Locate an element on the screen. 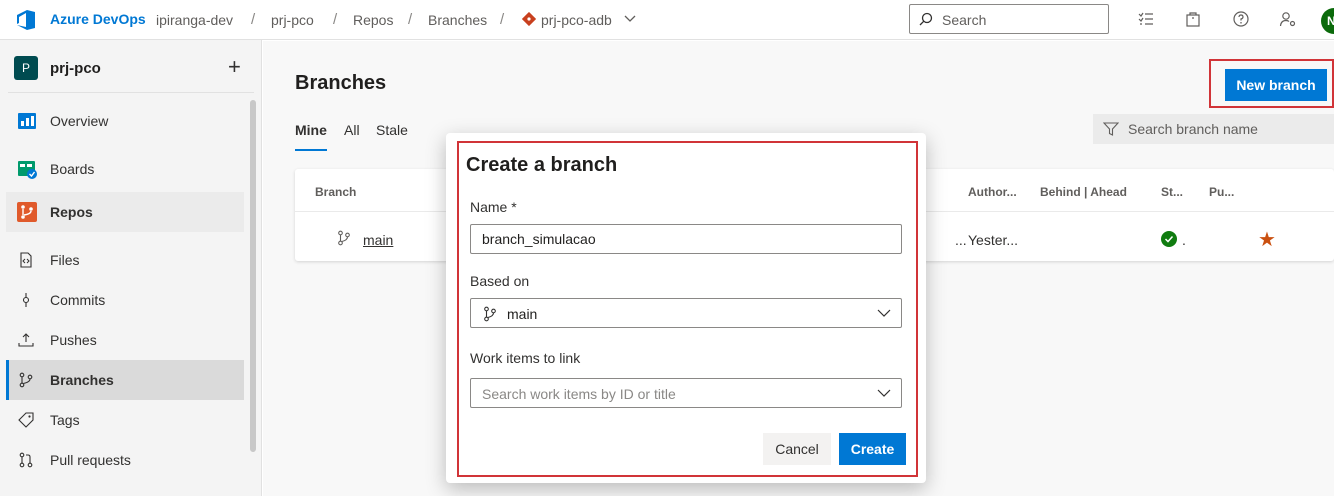  brand-name: Azure DevOps is located at coordinates (98, 19).